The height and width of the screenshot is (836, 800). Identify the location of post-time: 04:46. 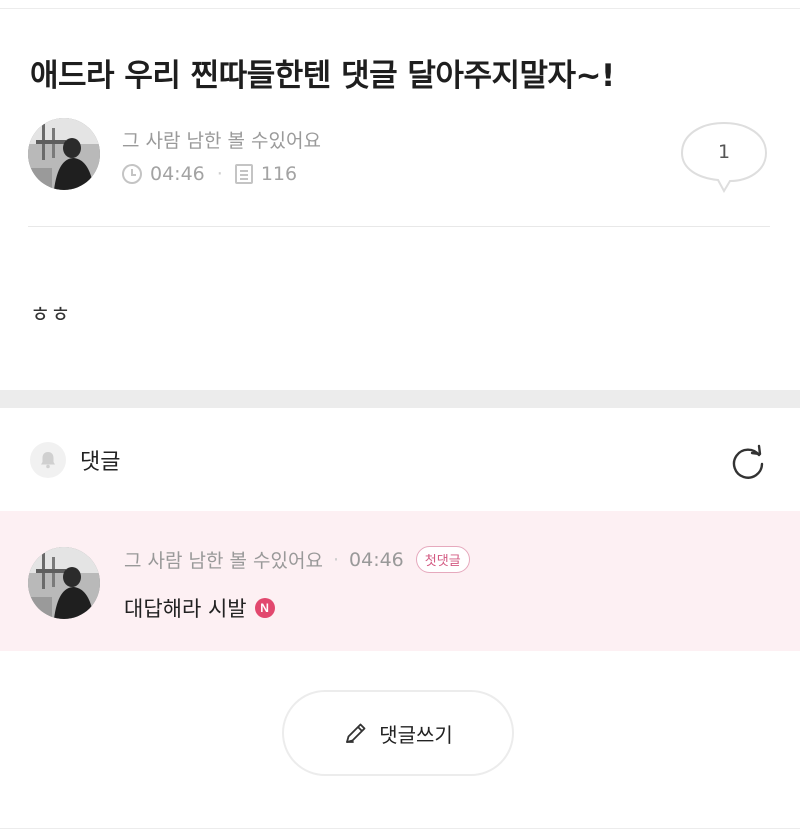
(177, 174).